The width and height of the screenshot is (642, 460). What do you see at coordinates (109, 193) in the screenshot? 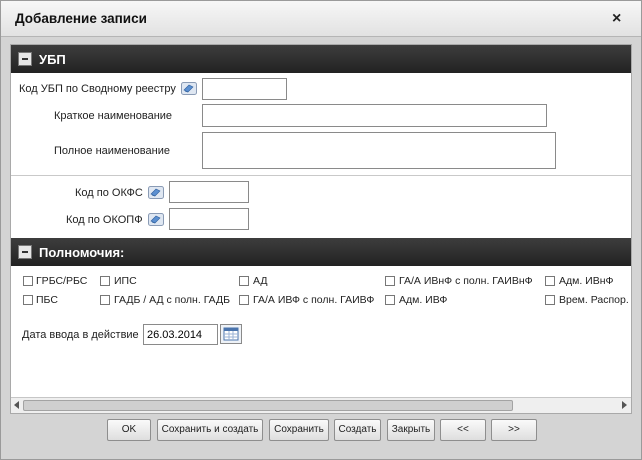
I see `okfs-label: Код по ОКФС` at bounding box center [109, 193].